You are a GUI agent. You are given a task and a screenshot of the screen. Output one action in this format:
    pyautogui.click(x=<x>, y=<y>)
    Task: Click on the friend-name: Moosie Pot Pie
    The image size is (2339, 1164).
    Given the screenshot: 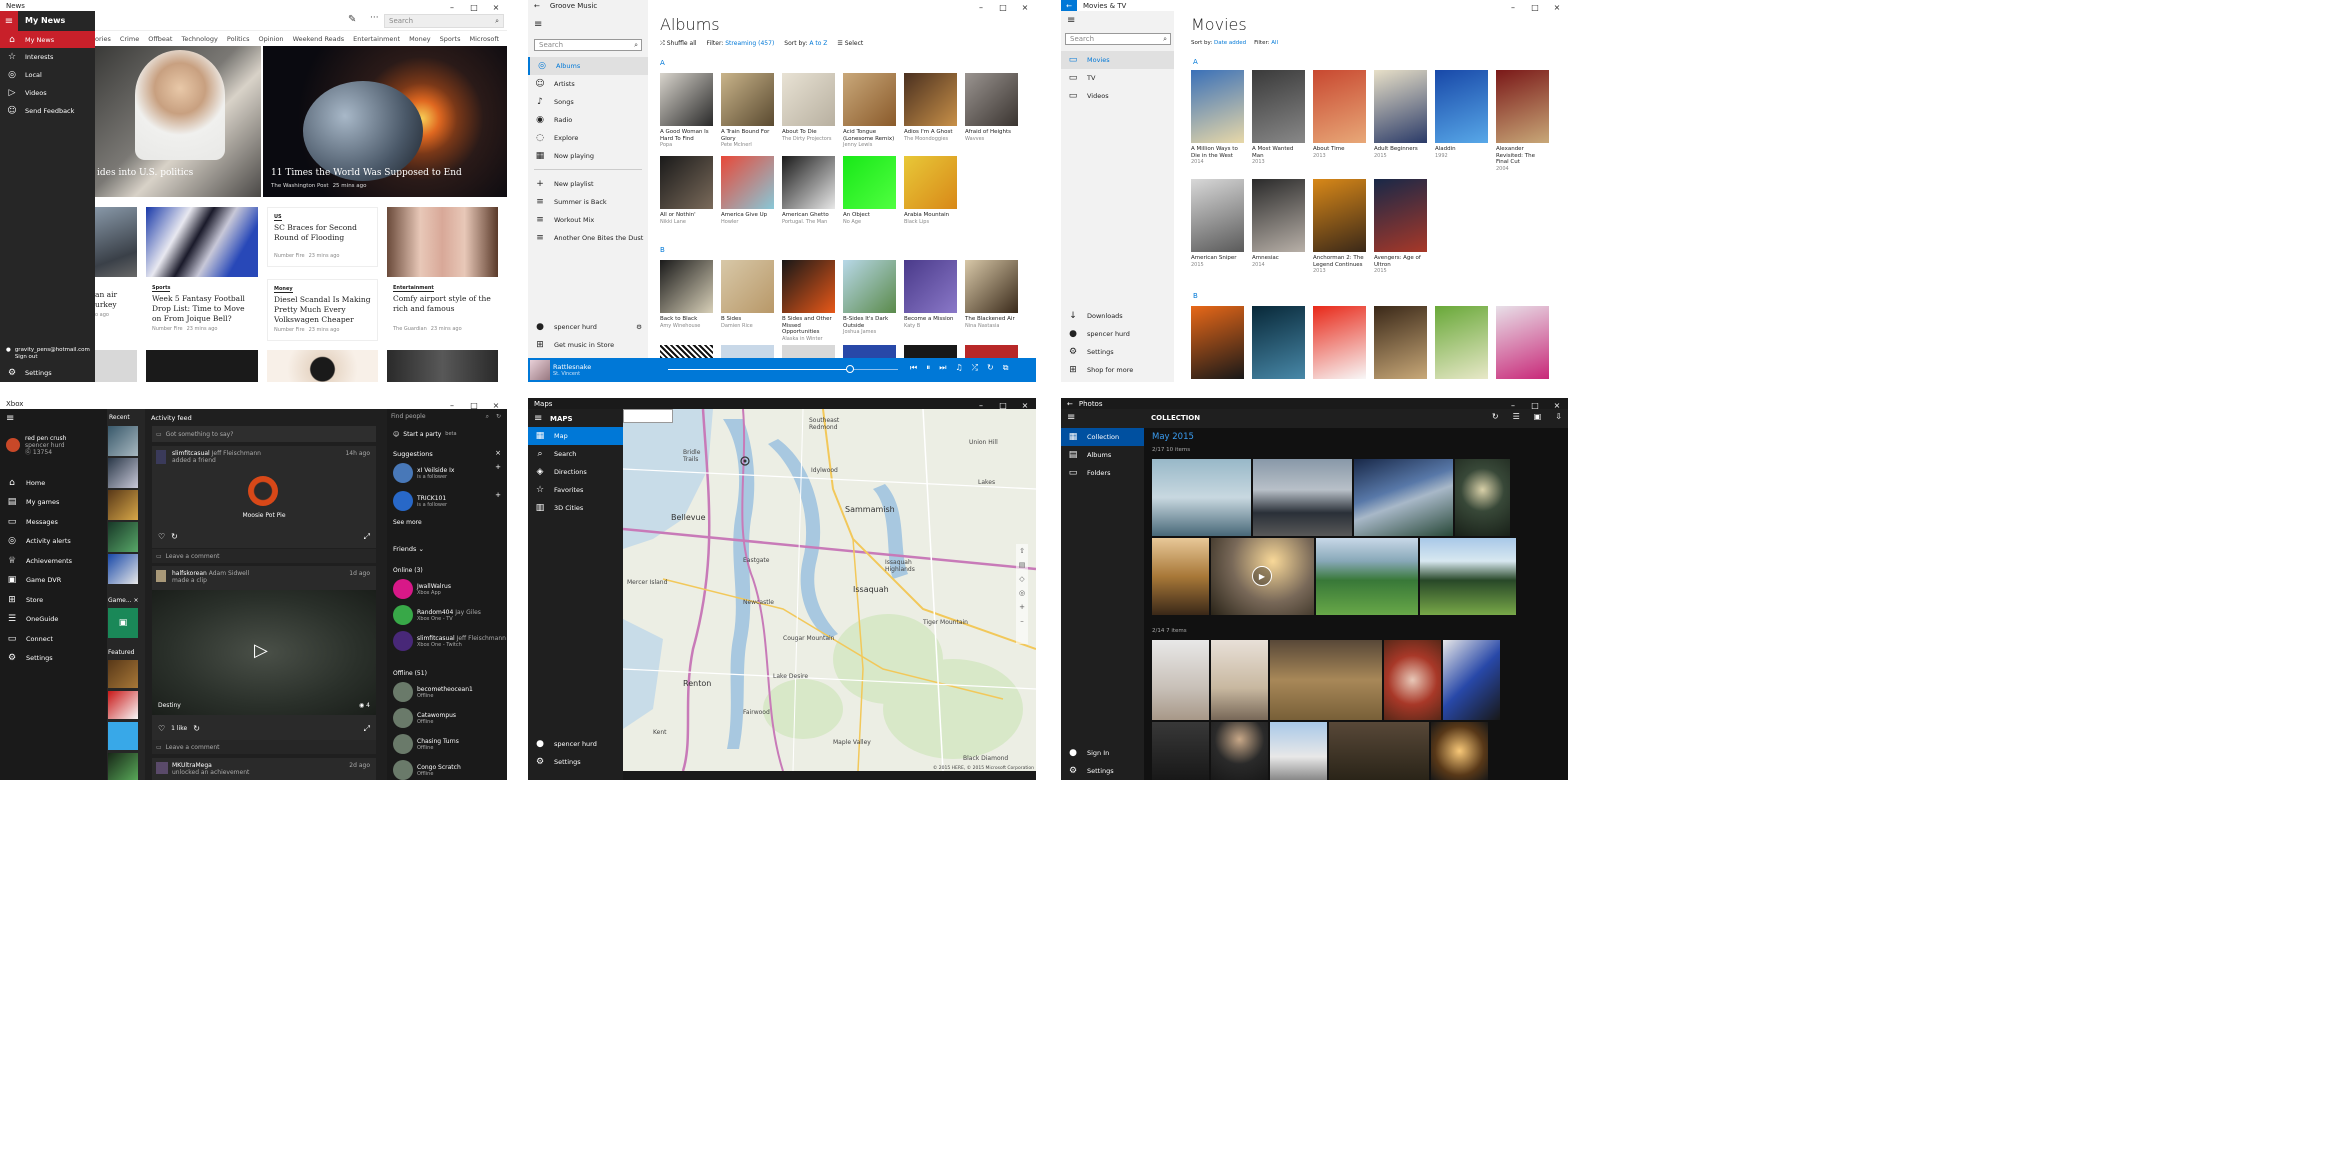 What is the action you would take?
    pyautogui.click(x=264, y=515)
    